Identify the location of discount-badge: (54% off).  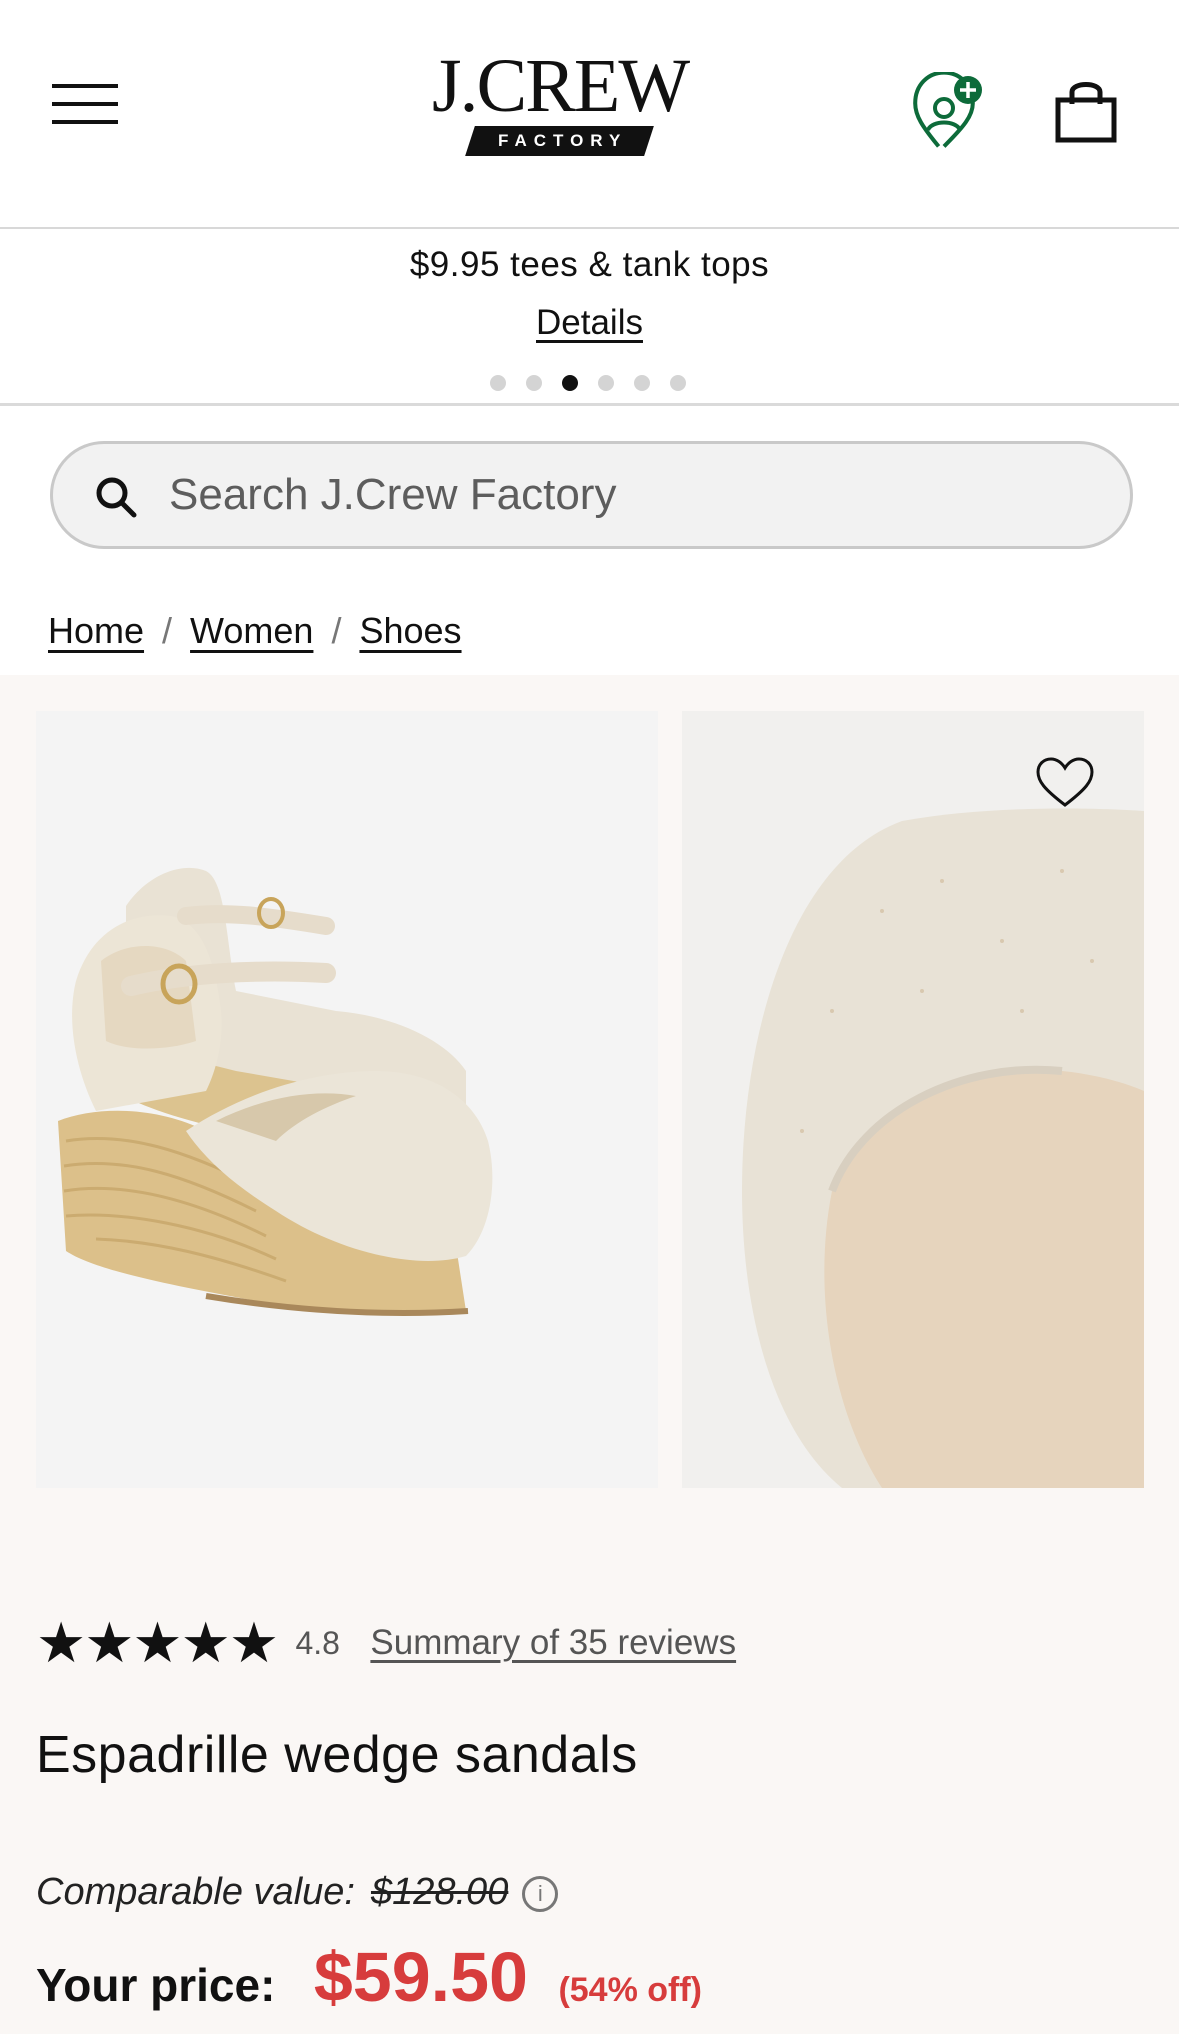
(630, 1990).